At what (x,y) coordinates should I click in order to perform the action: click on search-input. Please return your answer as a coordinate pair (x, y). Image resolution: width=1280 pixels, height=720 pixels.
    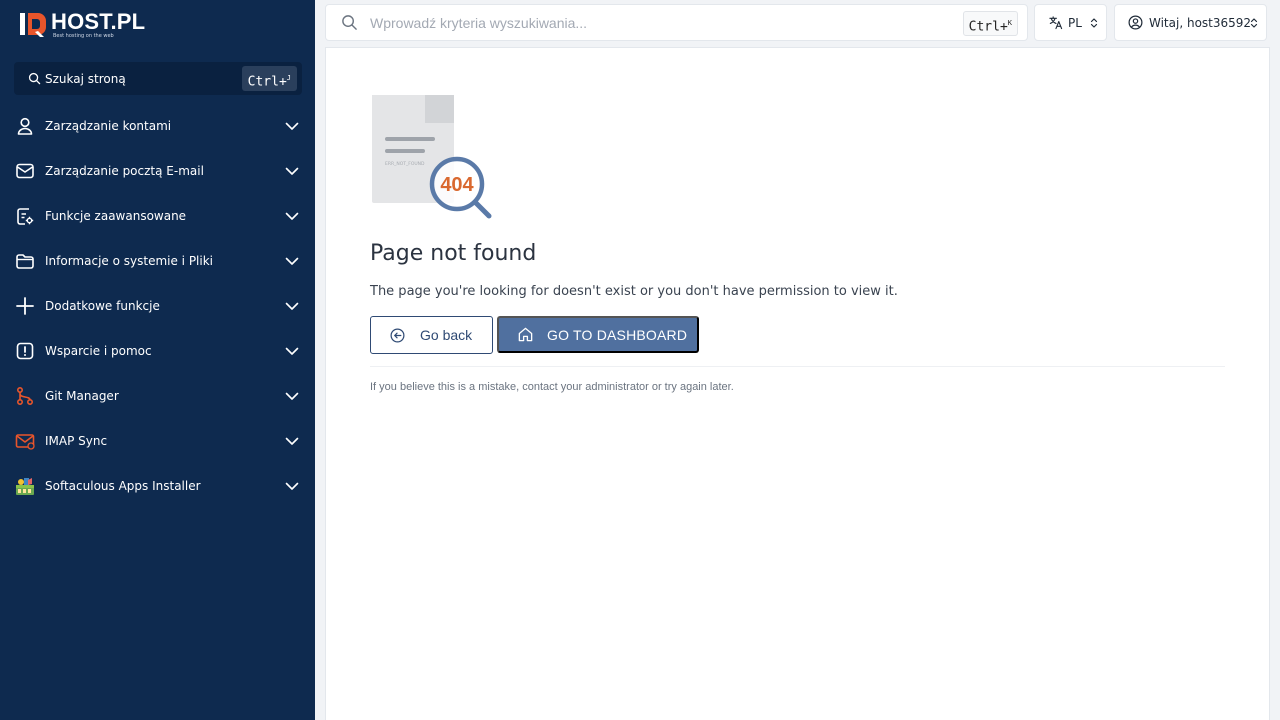
    Looking at the image, I should click on (650, 22).